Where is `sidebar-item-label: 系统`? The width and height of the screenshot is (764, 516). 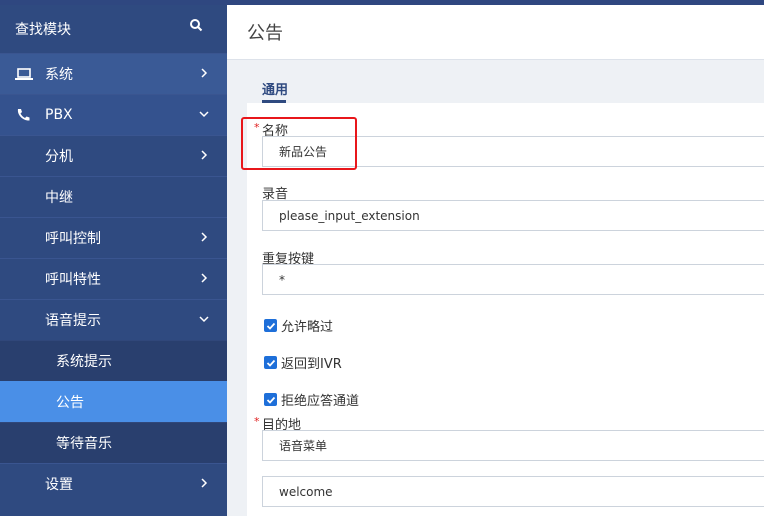
sidebar-item-label: 系统 is located at coordinates (59, 75).